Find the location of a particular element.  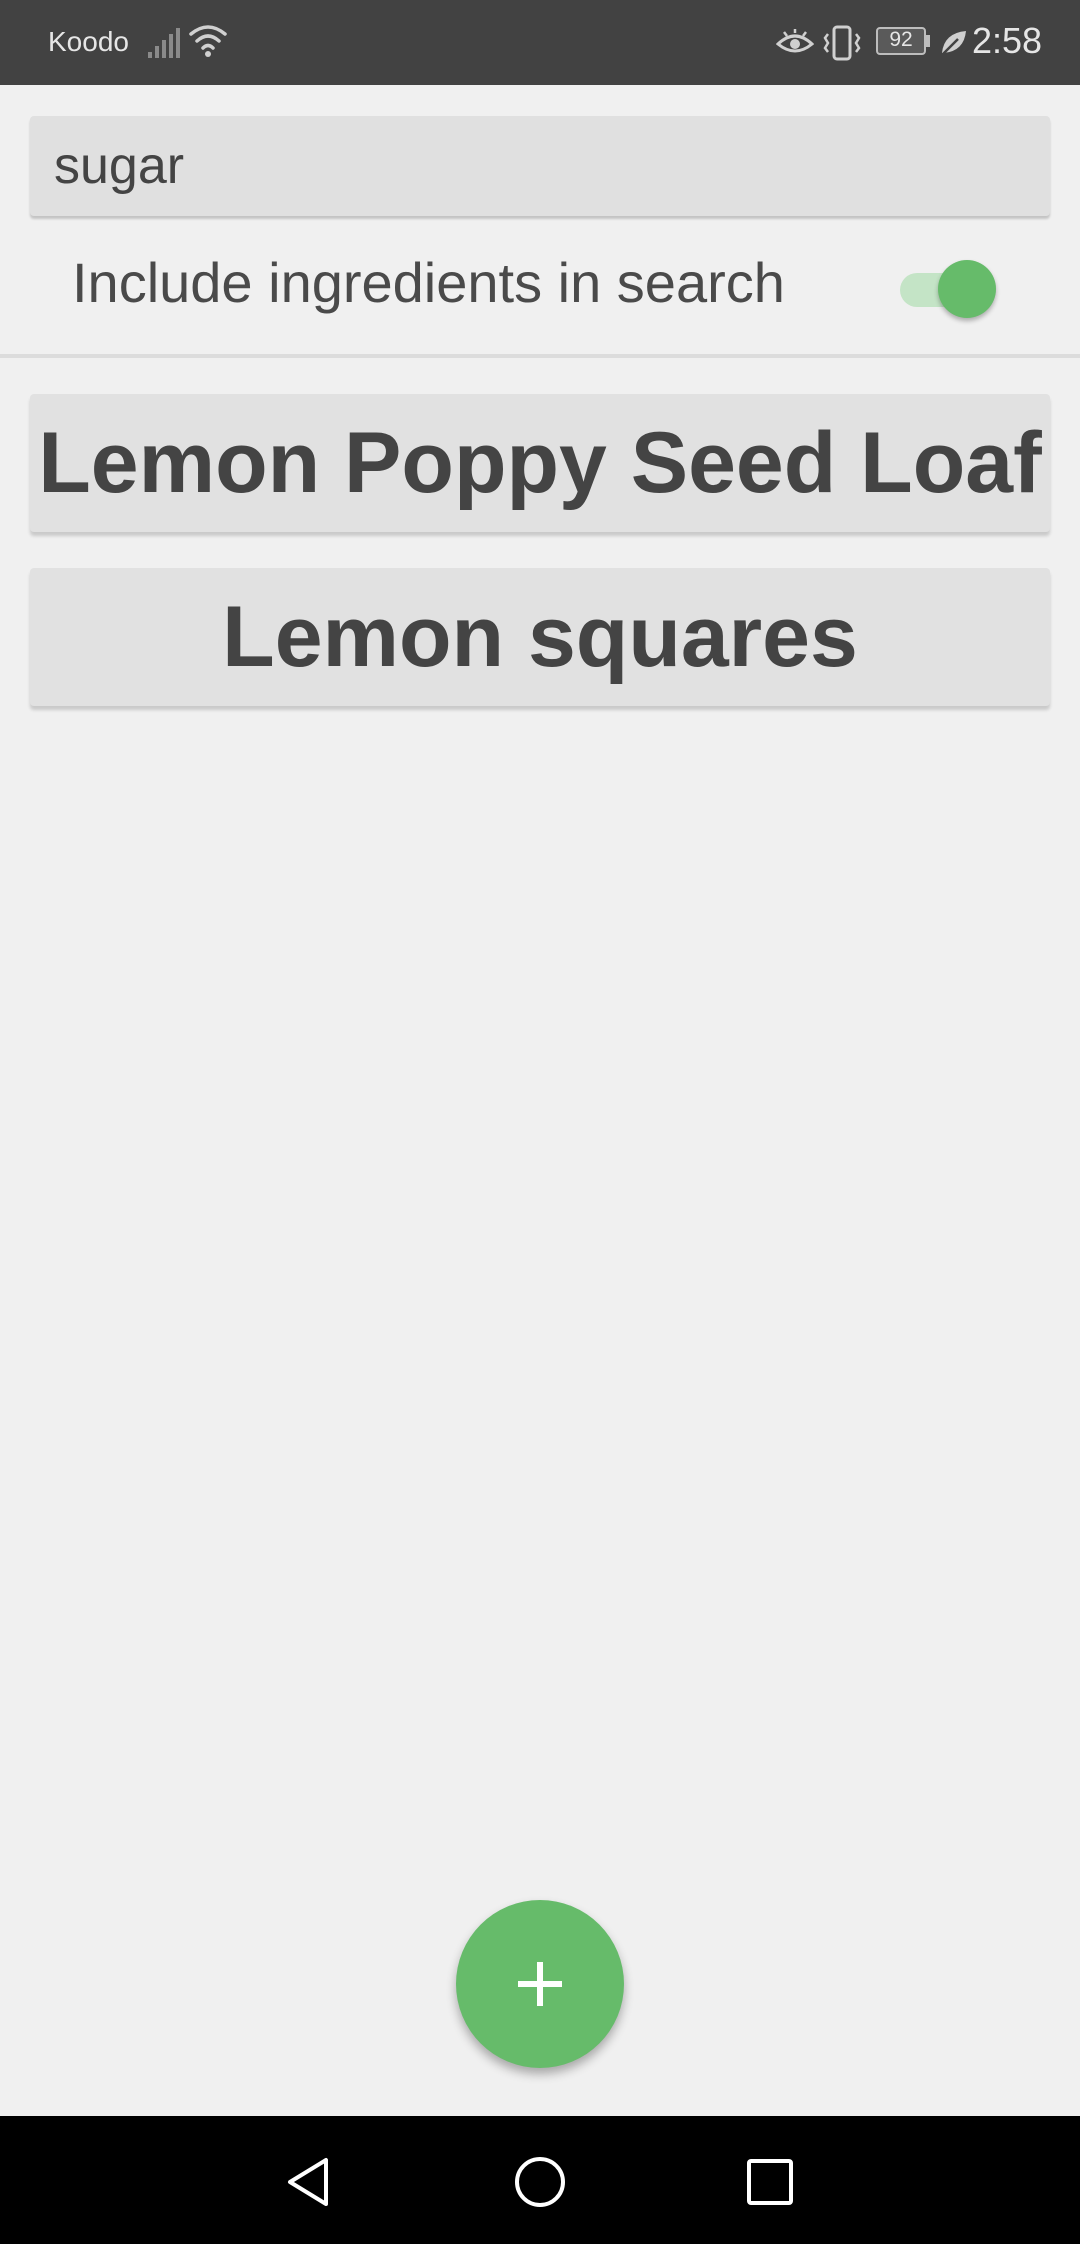

battery-tip is located at coordinates (928, 41).